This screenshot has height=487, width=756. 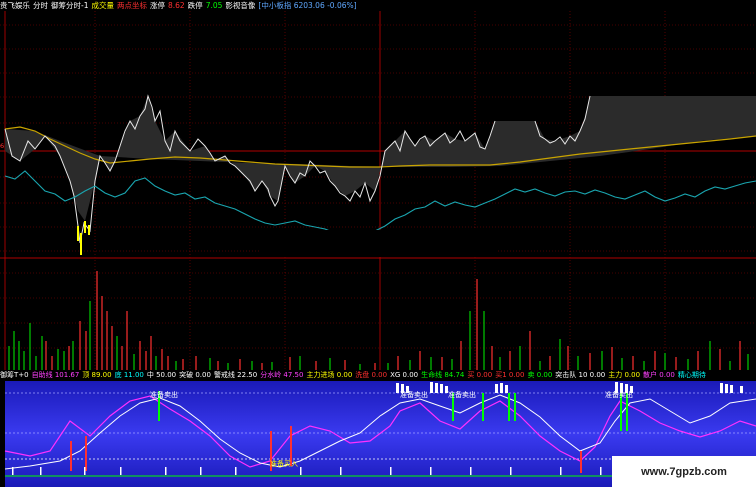 What do you see at coordinates (55, 375) in the screenshot?
I see `indicator-item-1: 自助线 101.67` at bounding box center [55, 375].